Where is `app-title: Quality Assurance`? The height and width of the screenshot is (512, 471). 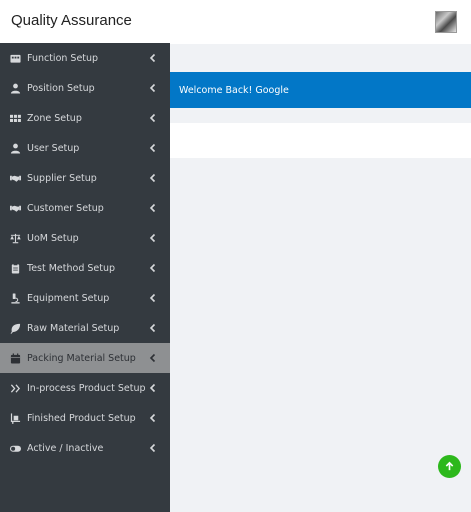 app-title: Quality Assurance is located at coordinates (71, 20).